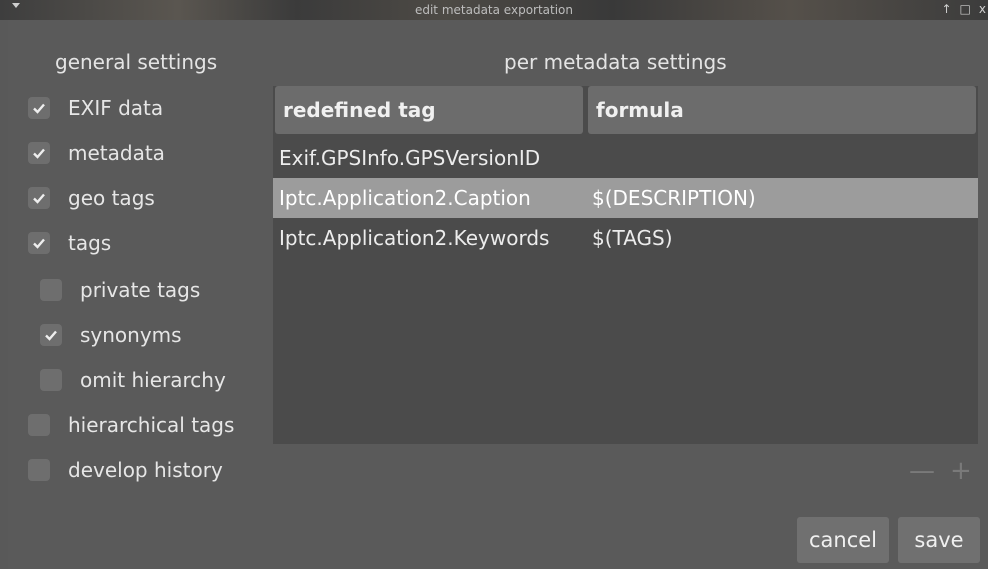 The width and height of the screenshot is (988, 569). What do you see at coordinates (90, 243) in the screenshot?
I see `checkbox-label: tags` at bounding box center [90, 243].